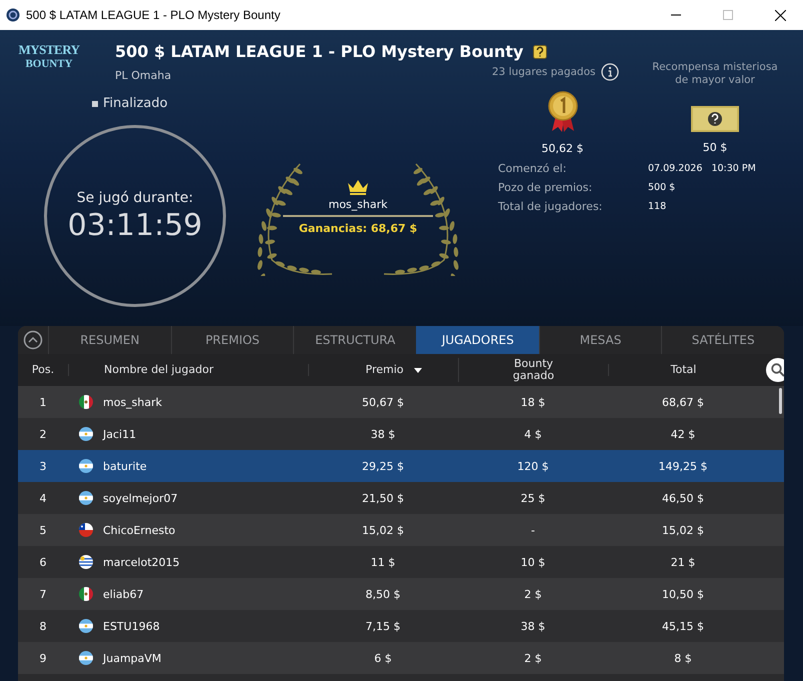 This screenshot has width=803, height=681. I want to click on player-name: marcelot2015, so click(141, 562).